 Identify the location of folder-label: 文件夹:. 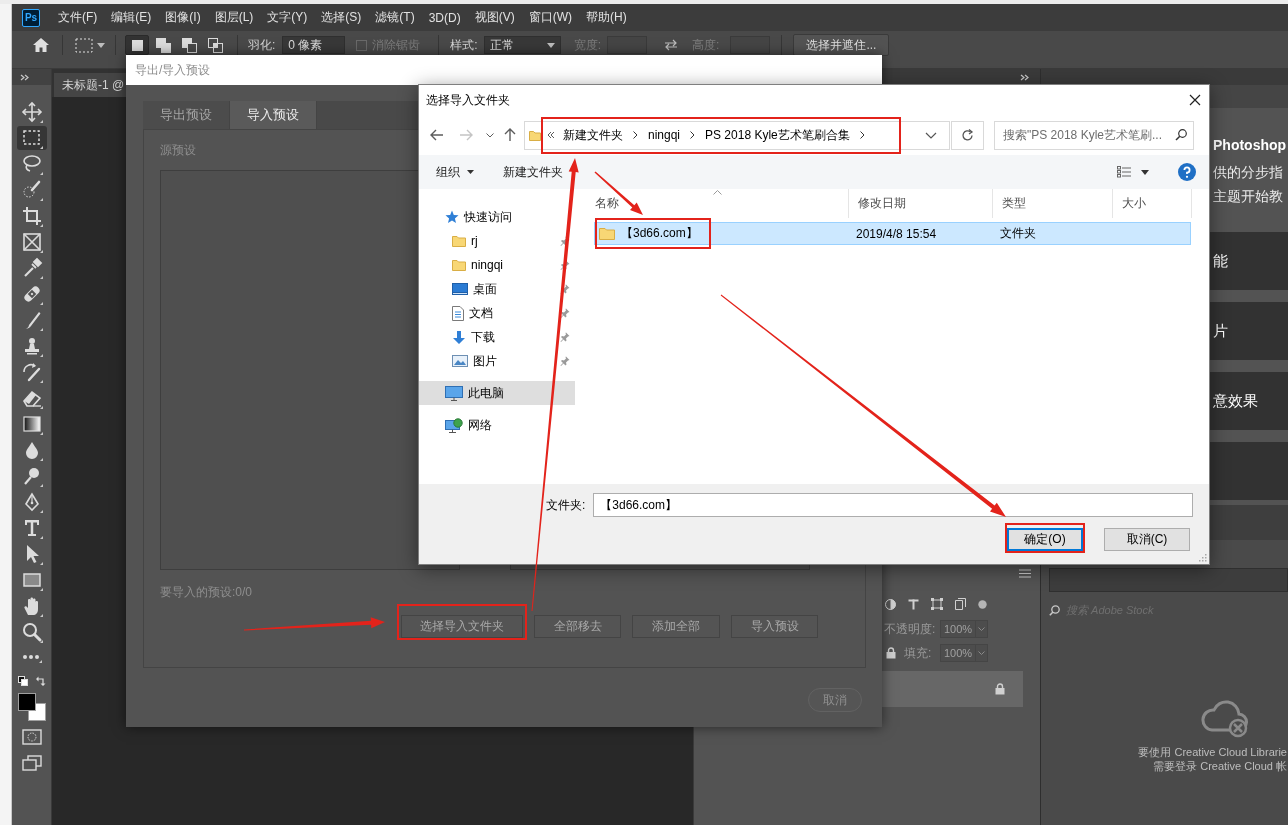
(566, 505).